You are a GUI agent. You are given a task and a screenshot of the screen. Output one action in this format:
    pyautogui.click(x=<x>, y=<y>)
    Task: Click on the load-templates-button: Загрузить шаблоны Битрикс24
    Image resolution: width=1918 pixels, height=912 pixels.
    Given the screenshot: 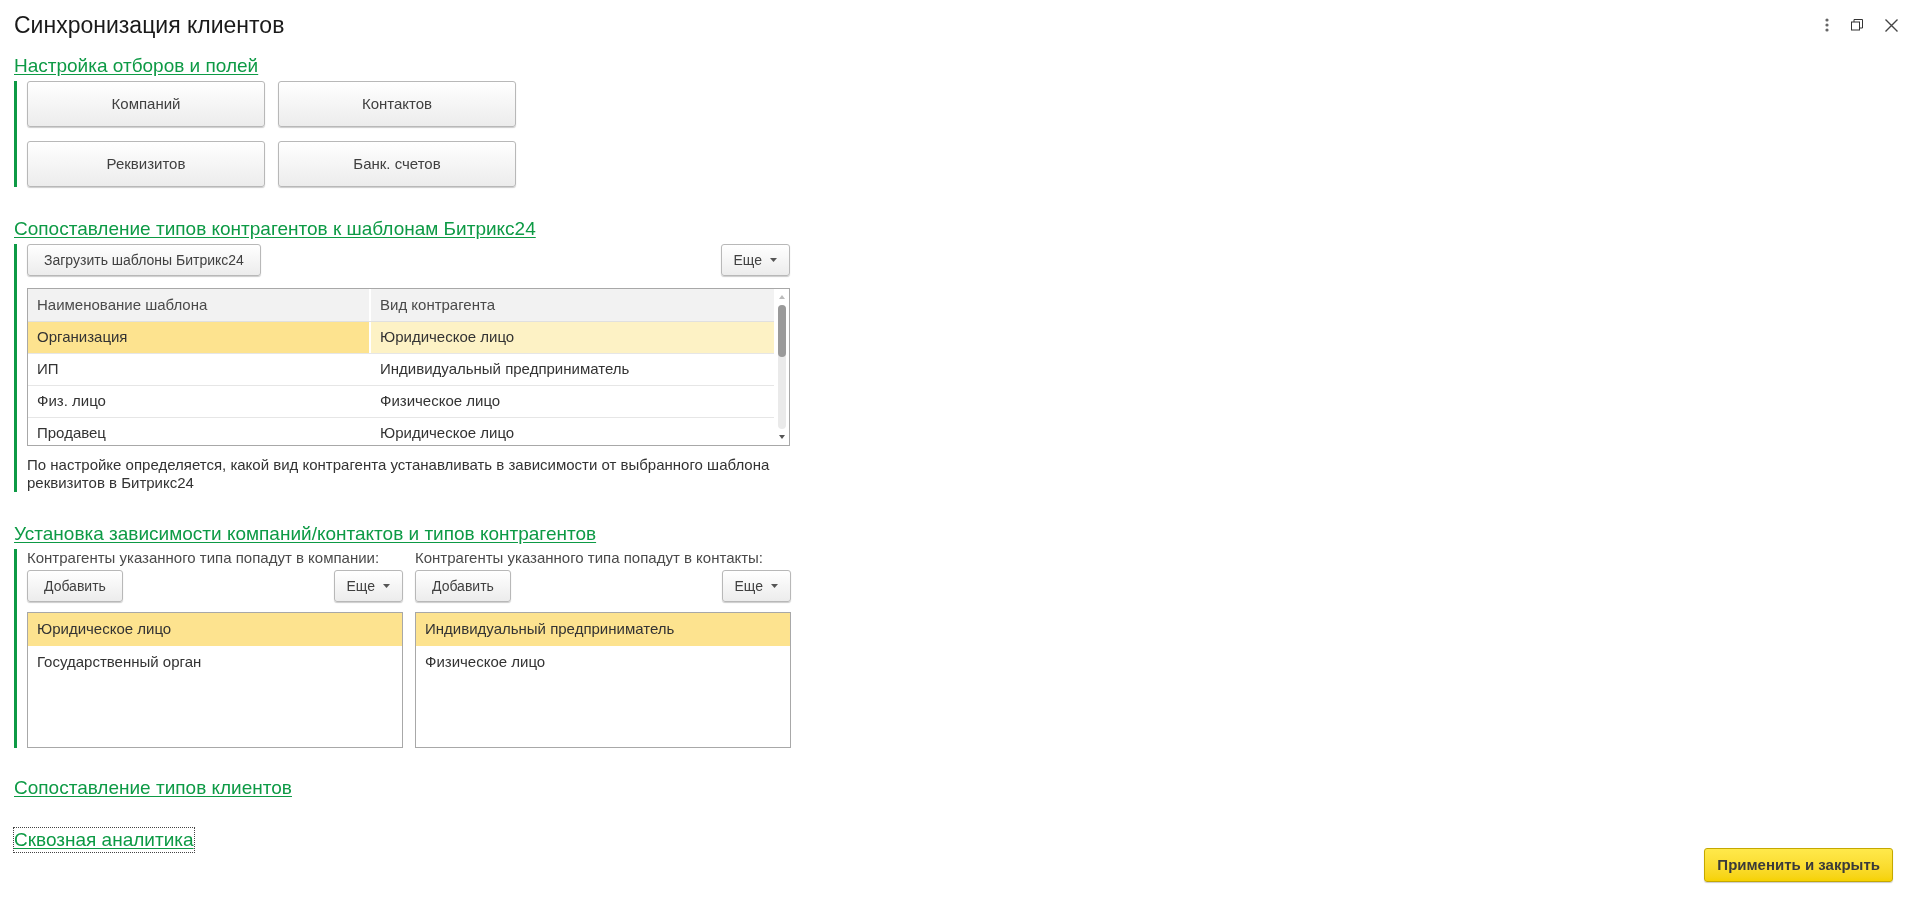 What is the action you would take?
    pyautogui.click(x=144, y=260)
    